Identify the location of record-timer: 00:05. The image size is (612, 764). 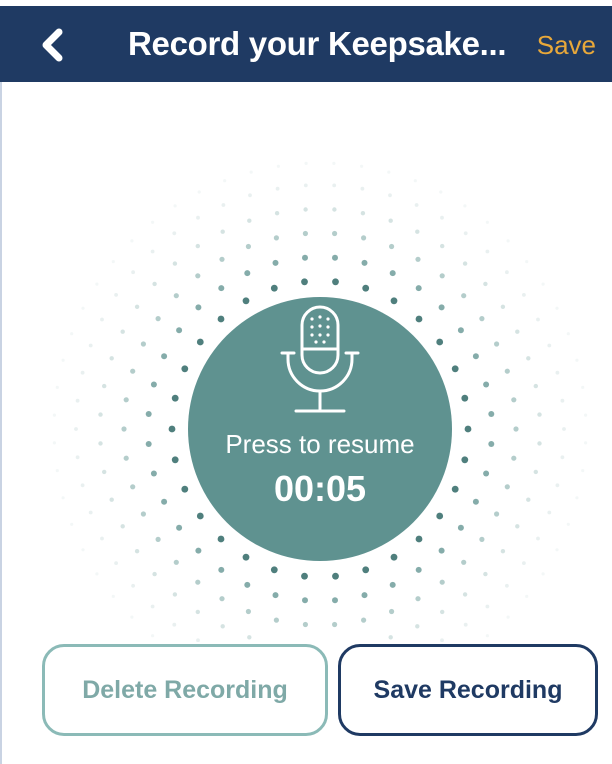
(320, 488).